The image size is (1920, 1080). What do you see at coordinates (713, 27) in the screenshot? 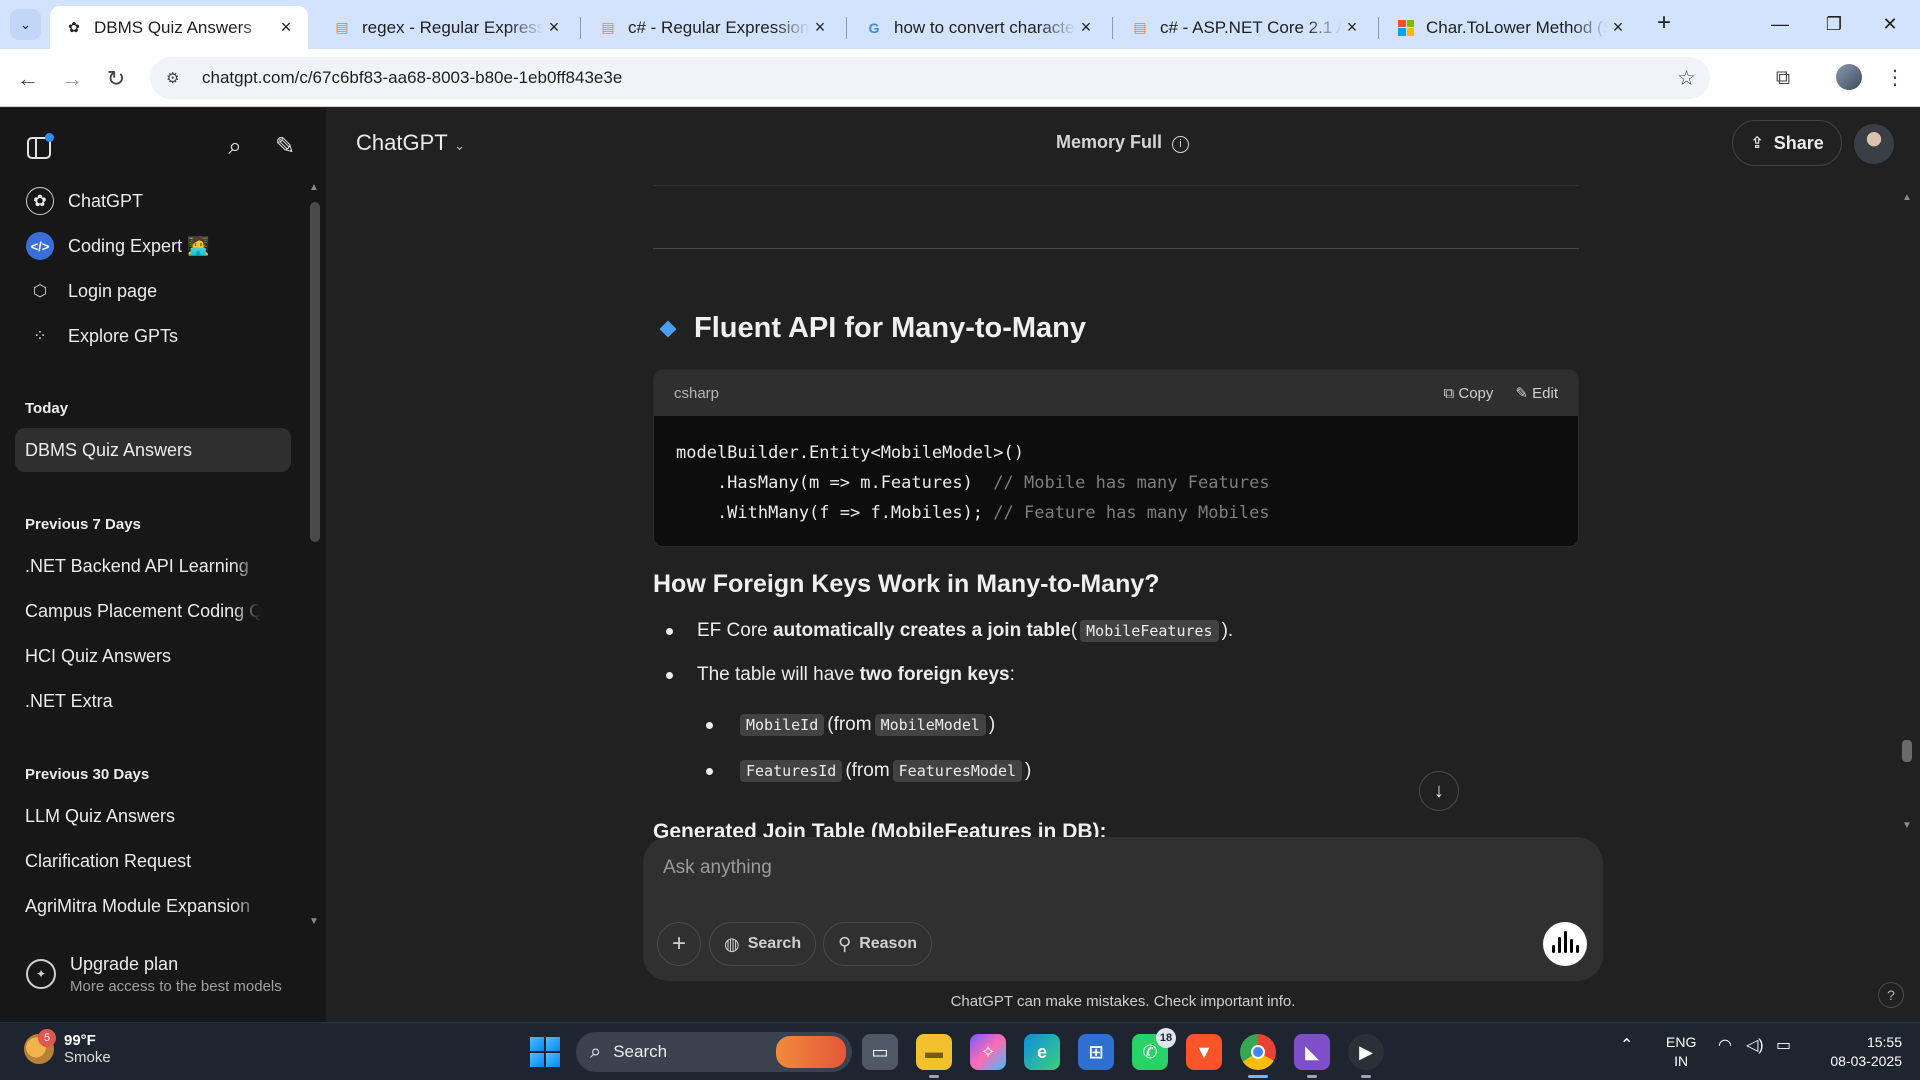
I see `tab-csharp-regex: ▤ c# - Regular Expression val ×` at bounding box center [713, 27].